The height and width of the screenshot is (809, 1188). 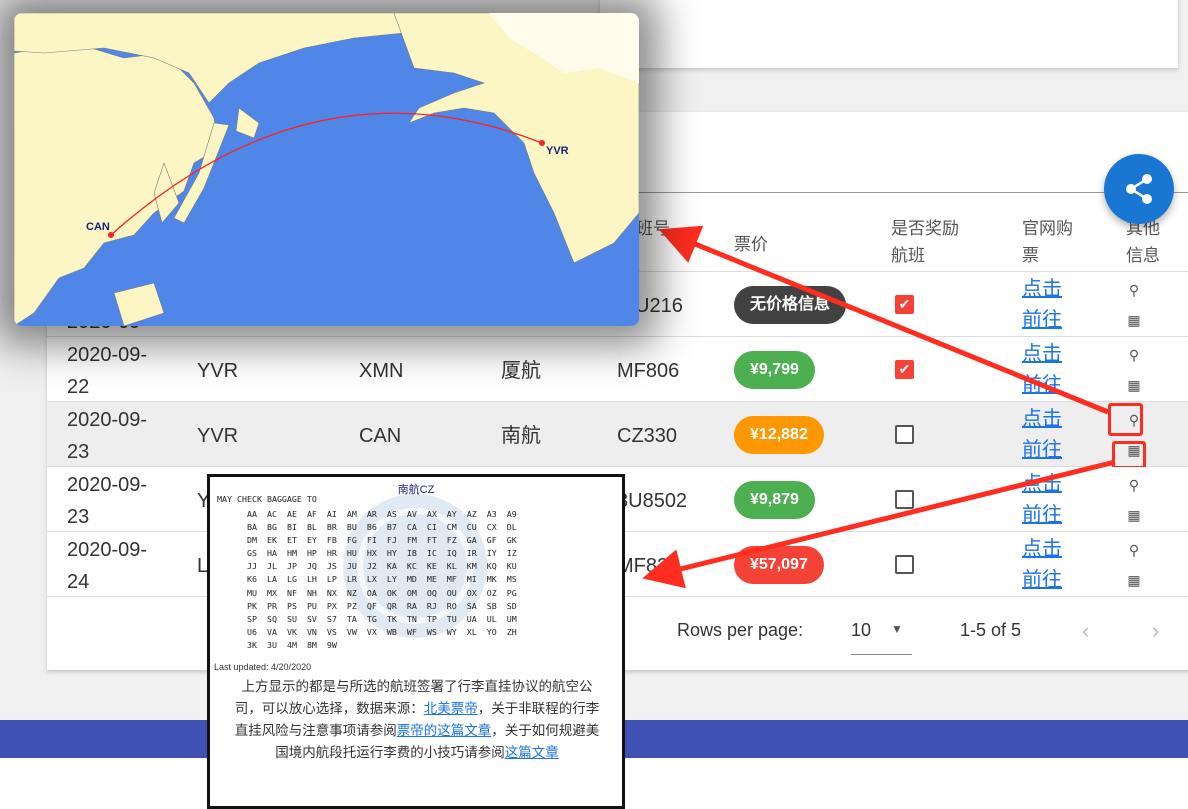 What do you see at coordinates (98, 227) in the screenshot?
I see `map-origin-label: CAN` at bounding box center [98, 227].